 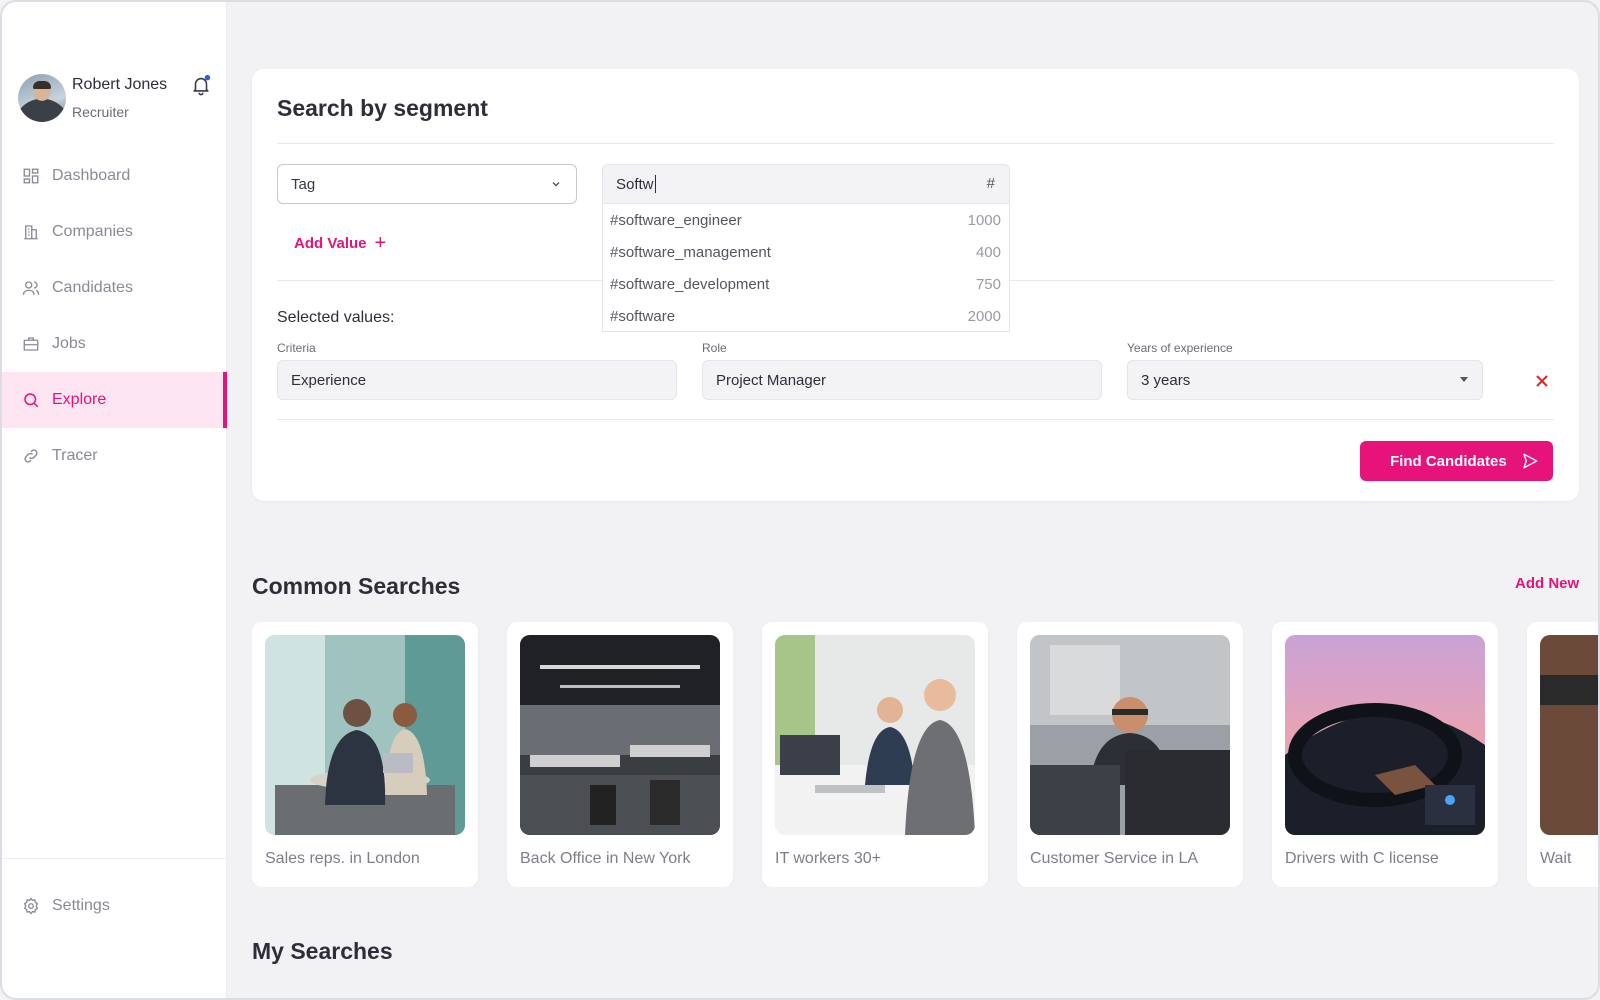 What do you see at coordinates (1464, 379) in the screenshot?
I see `caret-down-icon` at bounding box center [1464, 379].